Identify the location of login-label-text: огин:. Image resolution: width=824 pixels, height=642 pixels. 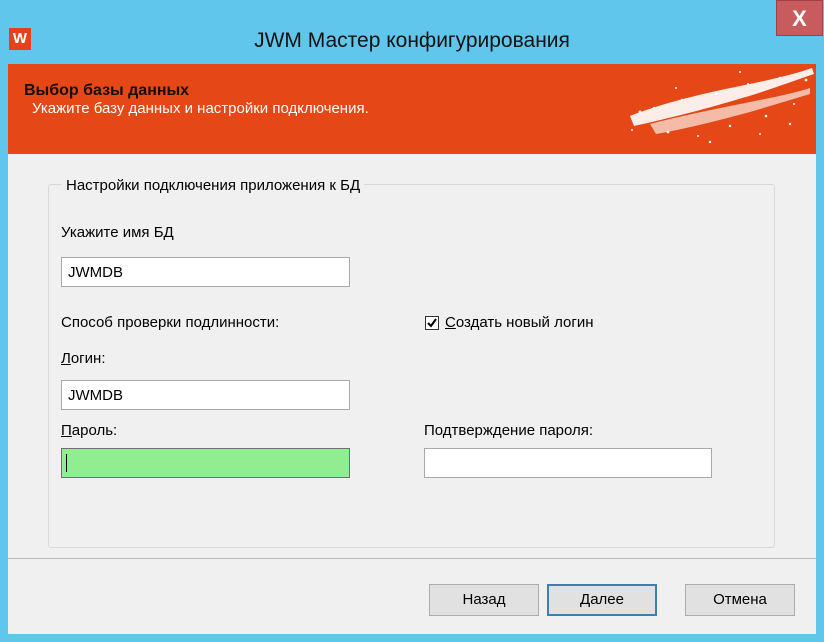
(88, 358).